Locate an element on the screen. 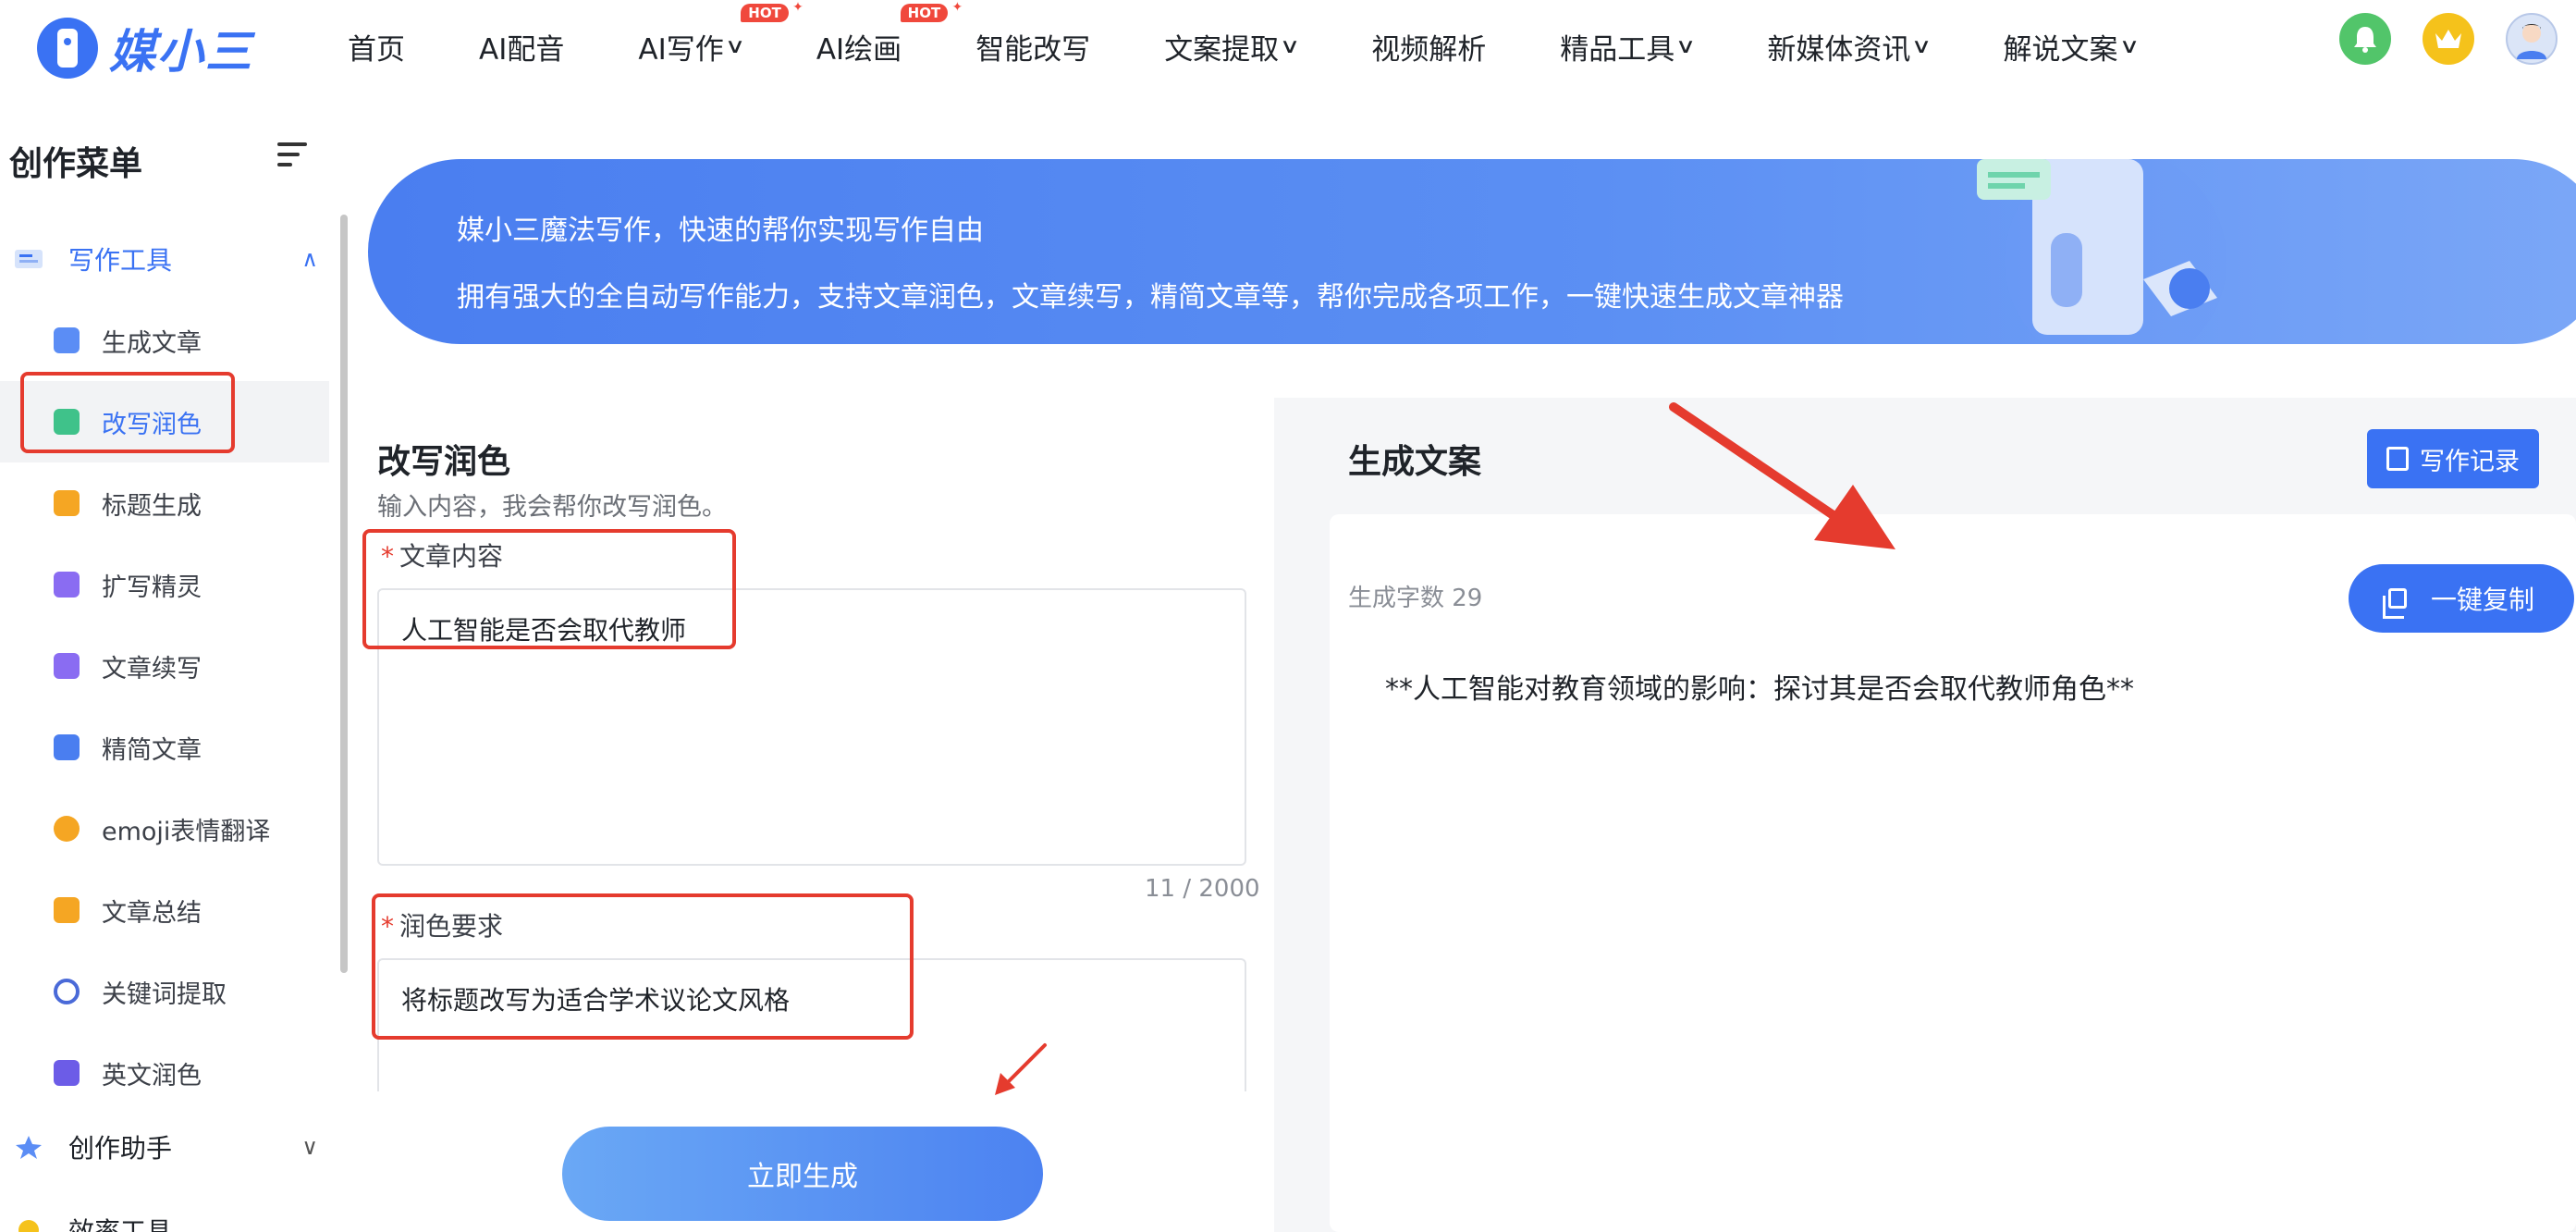 The width and height of the screenshot is (2576, 1232). copy-icon is located at coordinates (2394, 604).